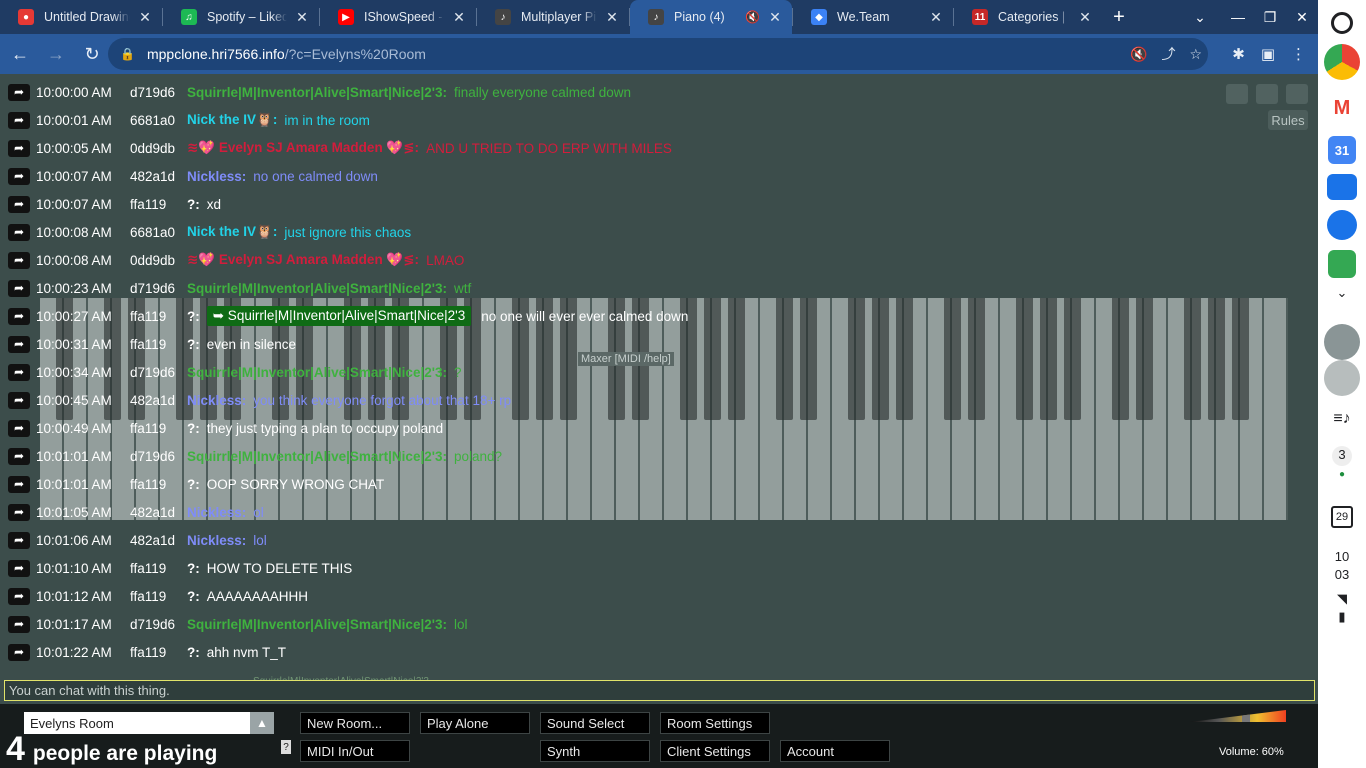 The image size is (1366, 768). What do you see at coordinates (1342, 517) in the screenshot?
I see `date-tile: 29` at bounding box center [1342, 517].